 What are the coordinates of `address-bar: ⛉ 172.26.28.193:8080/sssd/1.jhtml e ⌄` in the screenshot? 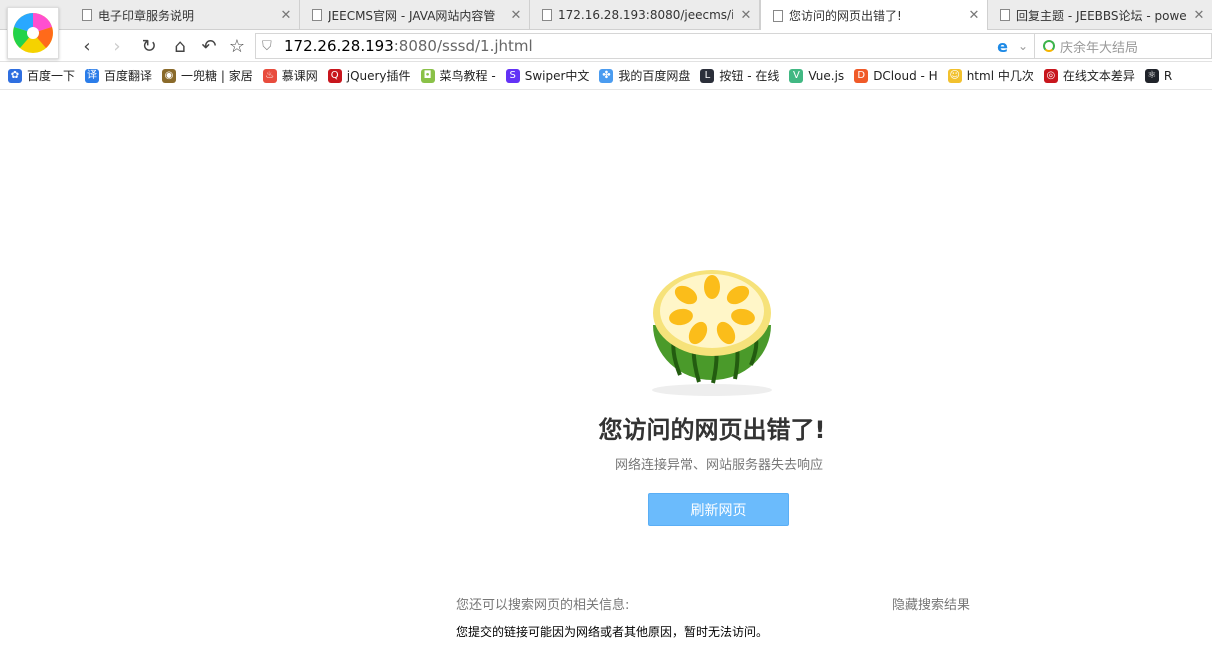 It's located at (645, 46).